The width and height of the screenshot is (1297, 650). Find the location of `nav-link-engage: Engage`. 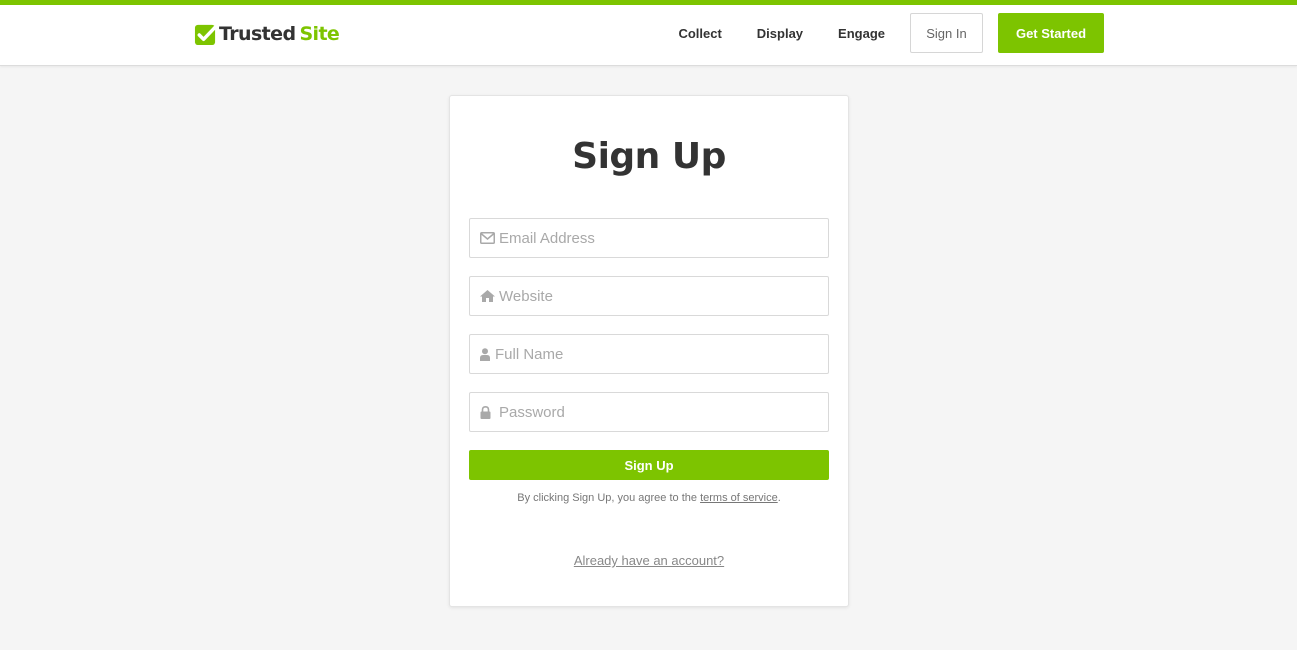

nav-link-engage: Engage is located at coordinates (861, 33).